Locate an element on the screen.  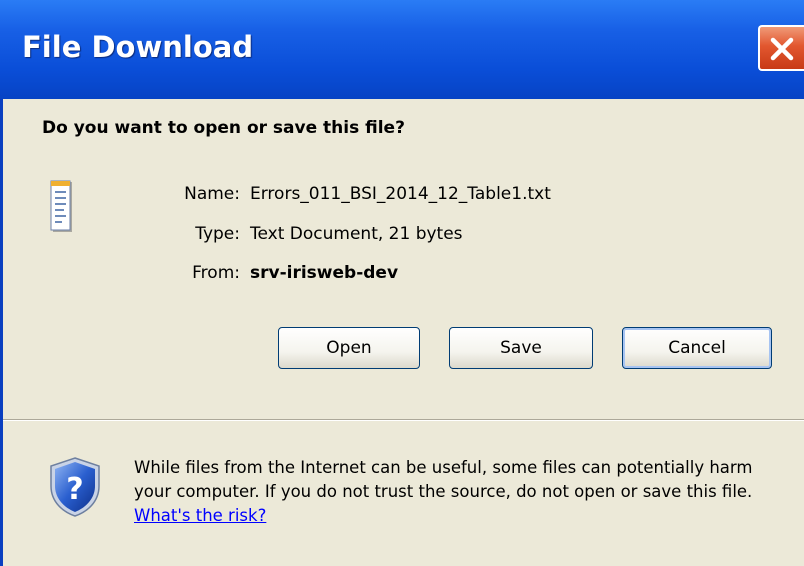
cancel-button: Cancel is located at coordinates (697, 348).